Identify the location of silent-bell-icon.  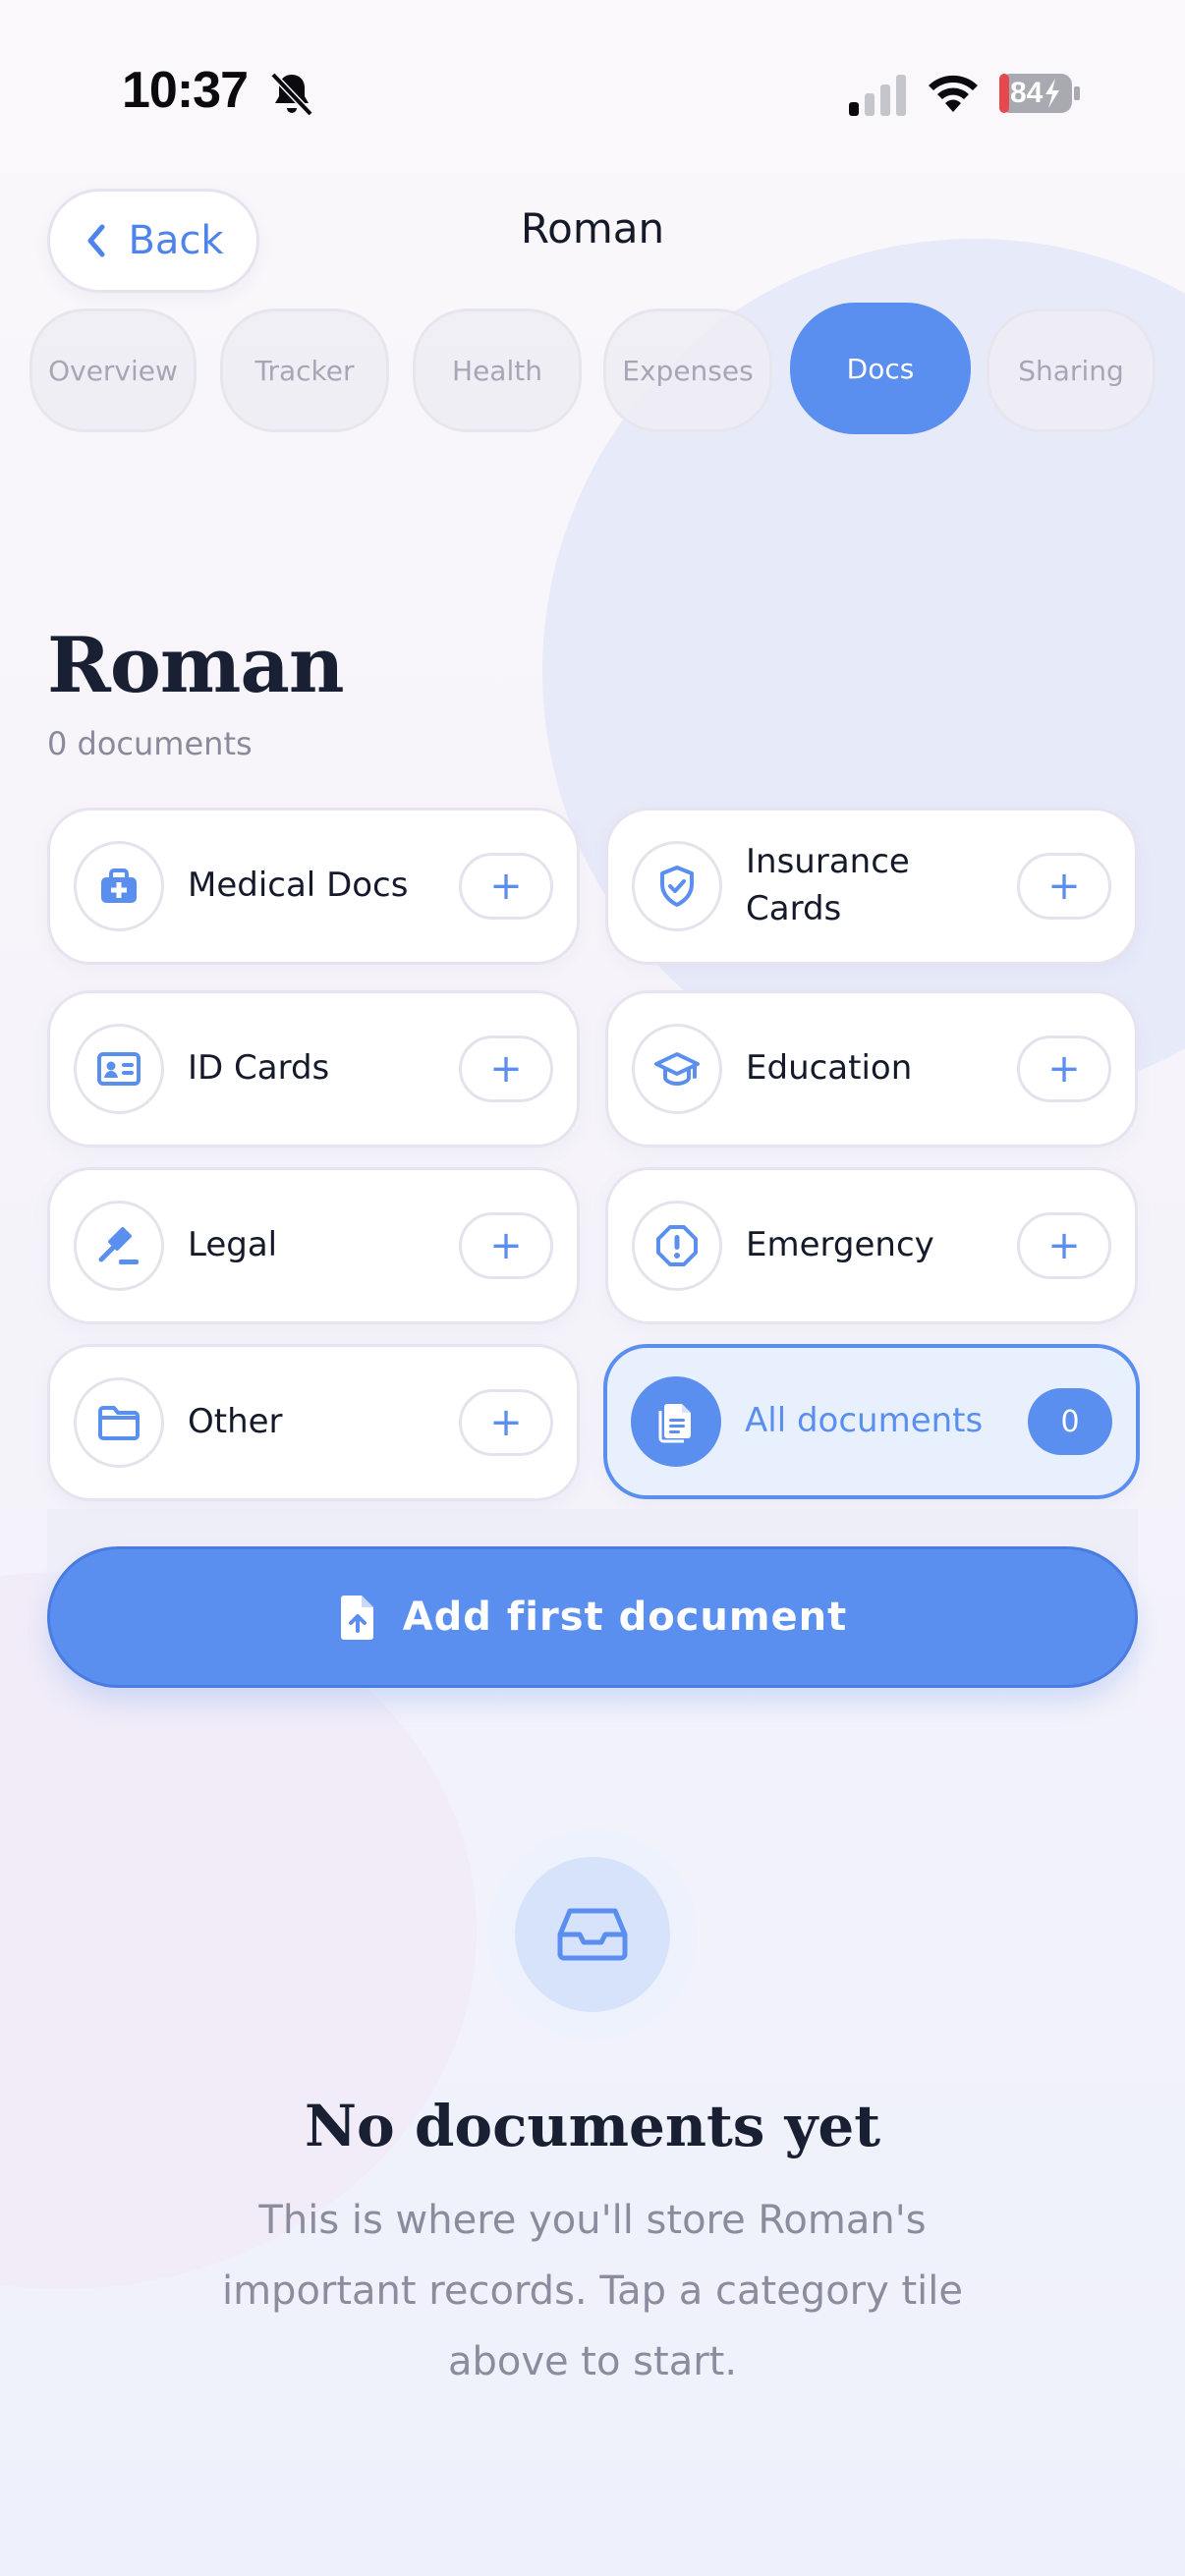
(291, 94).